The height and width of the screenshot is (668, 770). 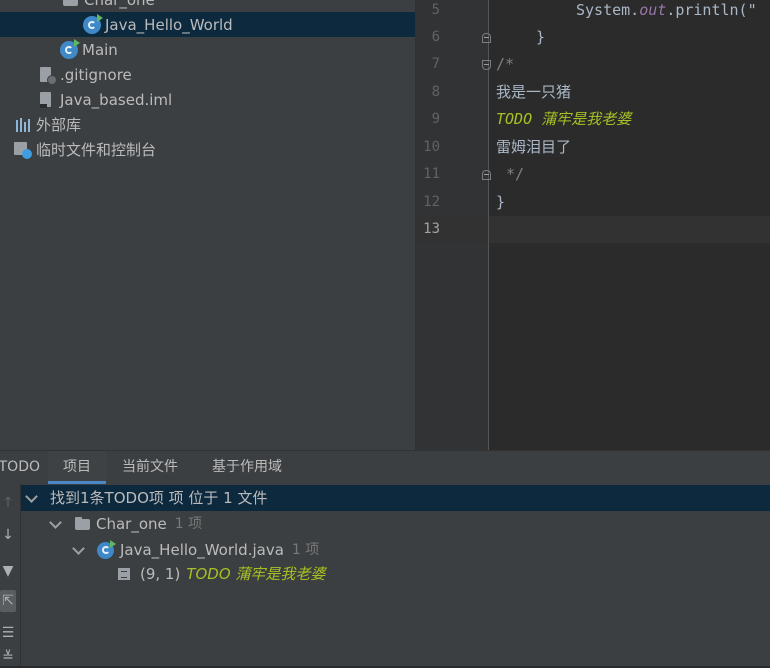 What do you see at coordinates (8, 633) in the screenshot?
I see `expand-all-icon: ☰` at bounding box center [8, 633].